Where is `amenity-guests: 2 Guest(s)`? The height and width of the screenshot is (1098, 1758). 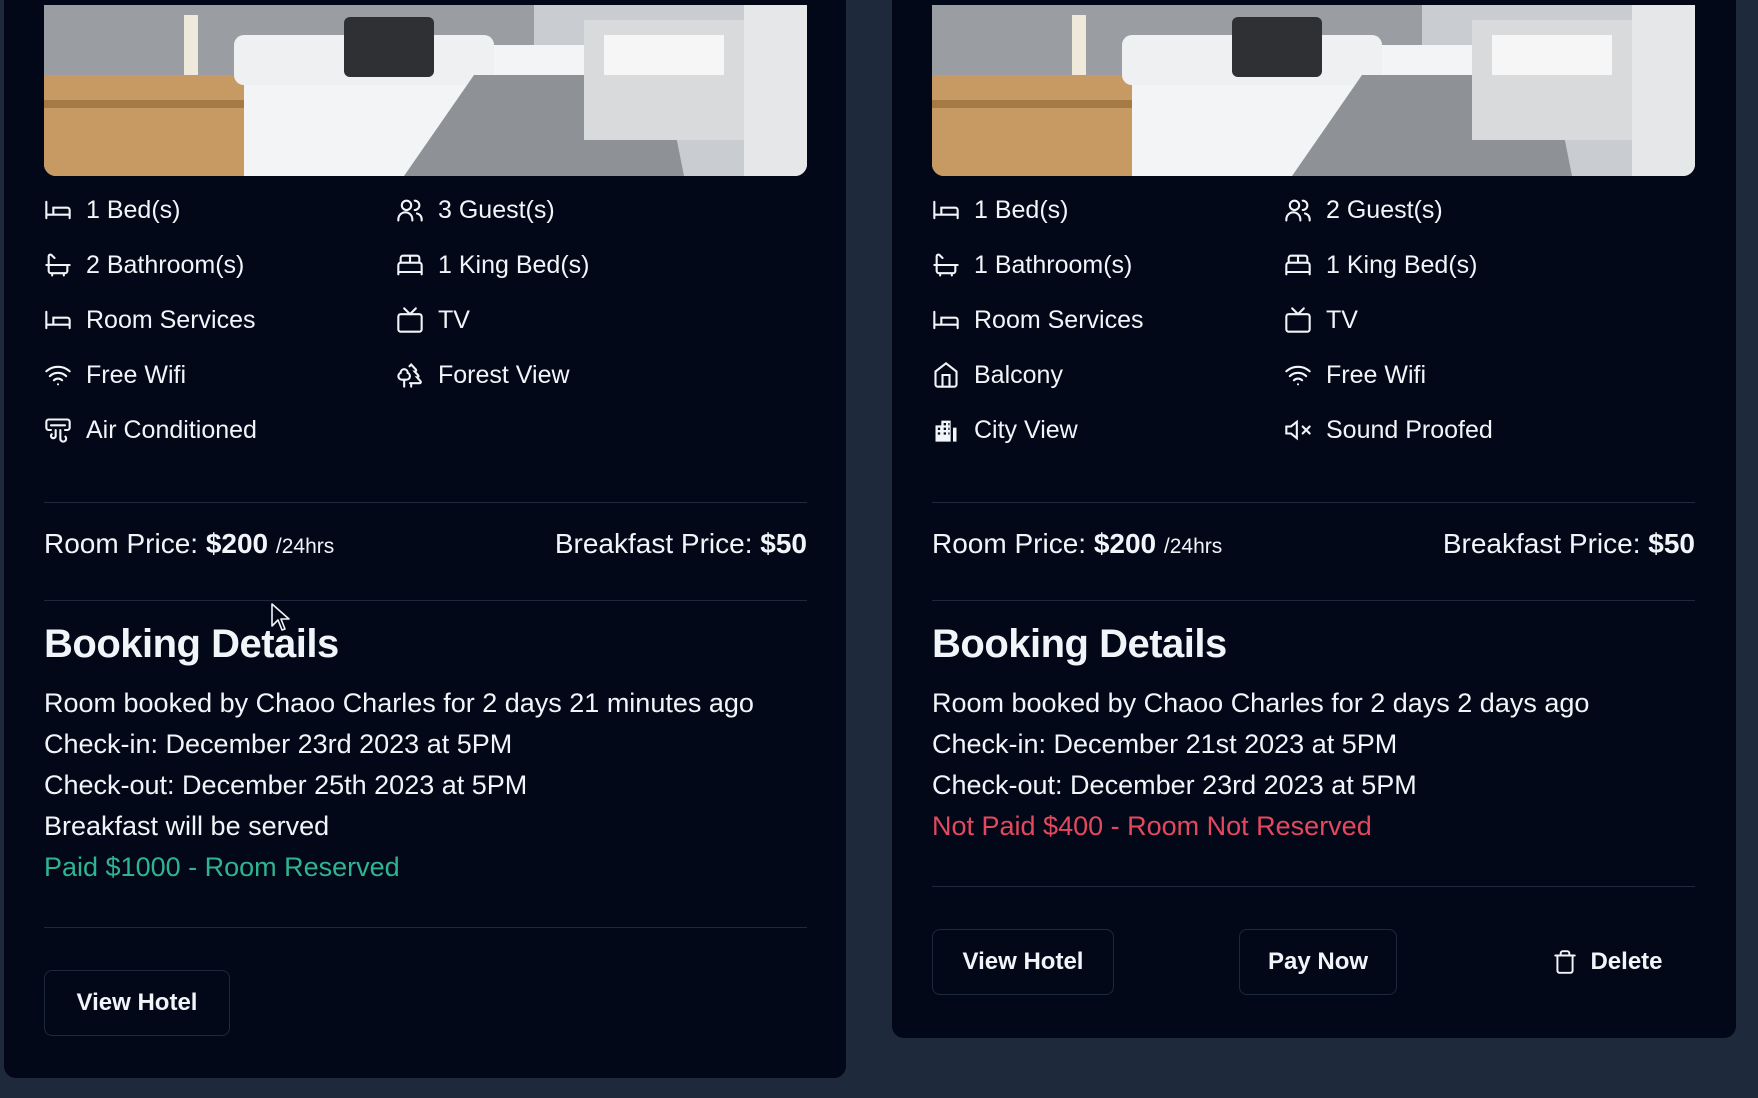
amenity-guests: 2 Guest(s) is located at coordinates (1363, 210).